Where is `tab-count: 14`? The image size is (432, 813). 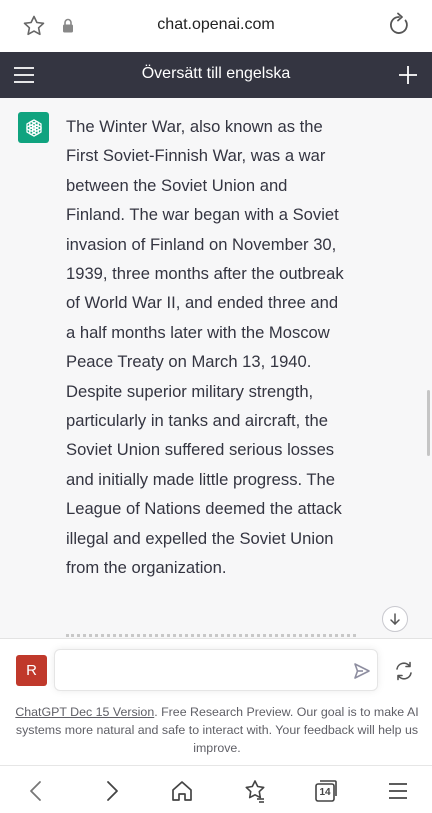
tab-count: 14 is located at coordinates (325, 792).